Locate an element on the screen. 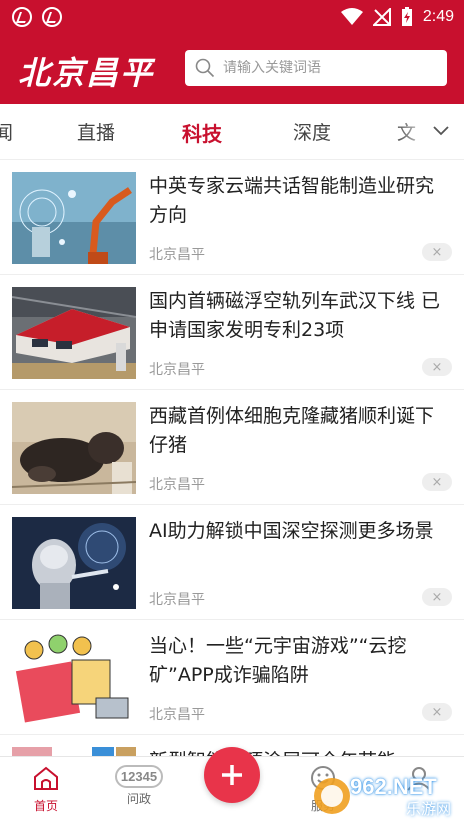  watermark-brand: 962.NET is located at coordinates (393, 786).